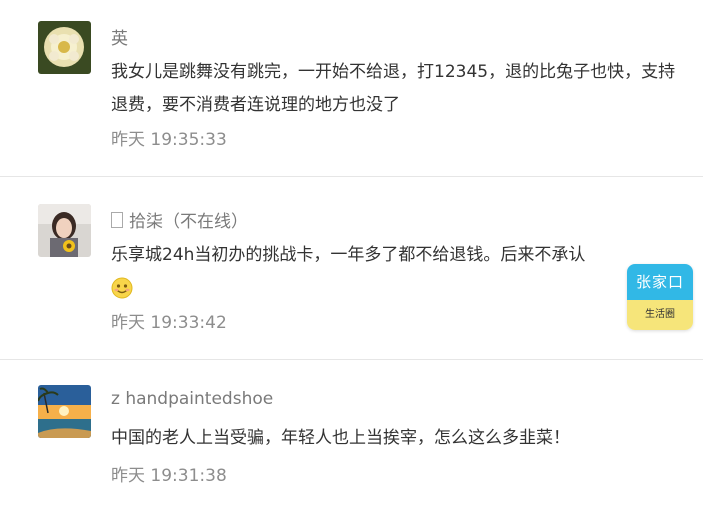 Image resolution: width=703 pixels, height=510 pixels. Describe the element at coordinates (660, 315) in the screenshot. I see `badge-subtitle: 生活圈` at that location.